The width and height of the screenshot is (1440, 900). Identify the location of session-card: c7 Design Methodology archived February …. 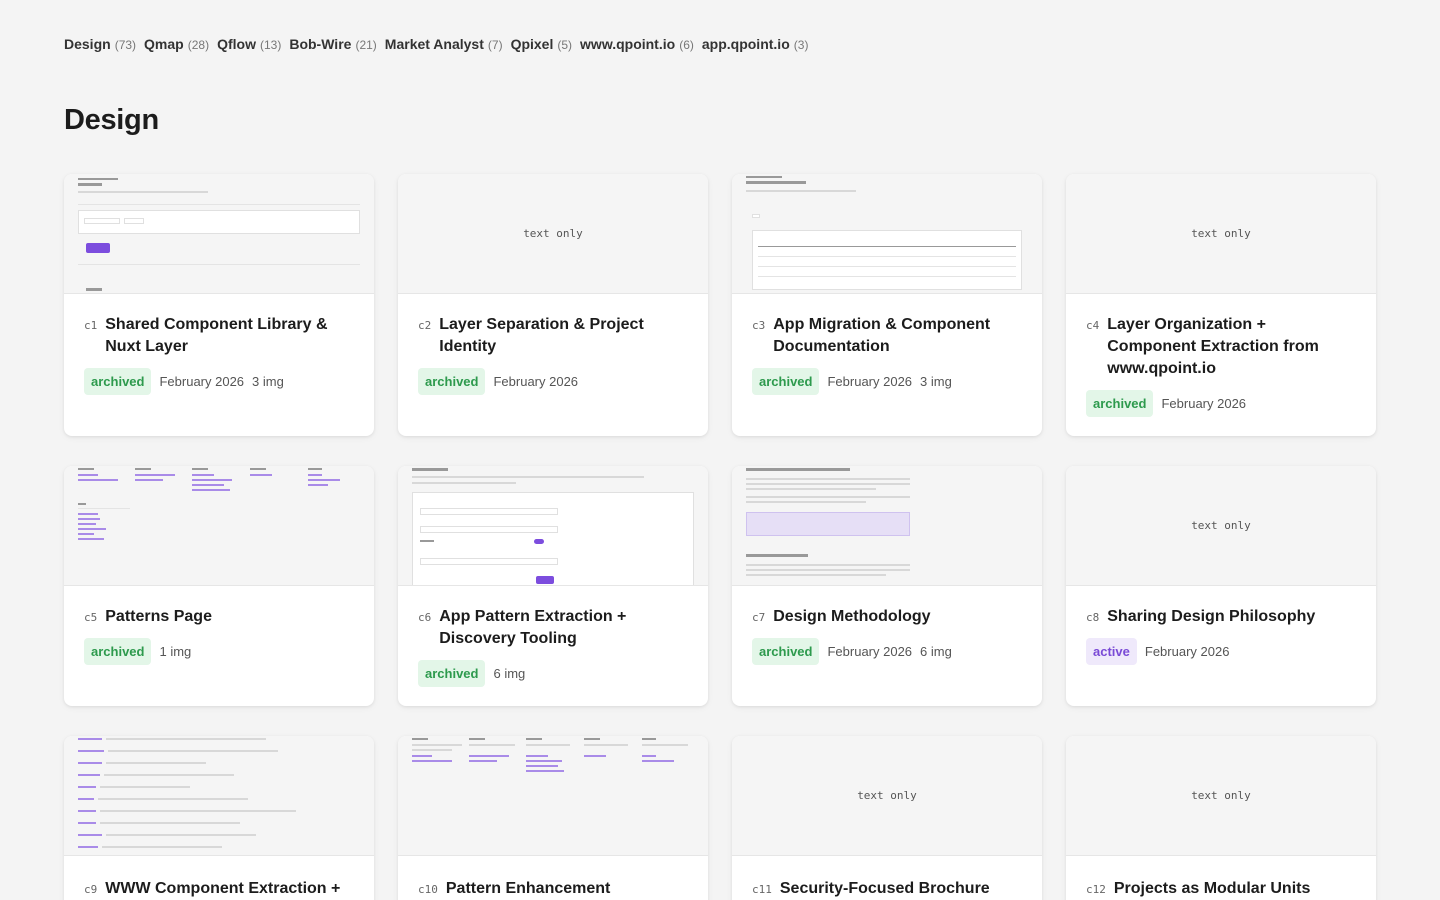
(887, 586).